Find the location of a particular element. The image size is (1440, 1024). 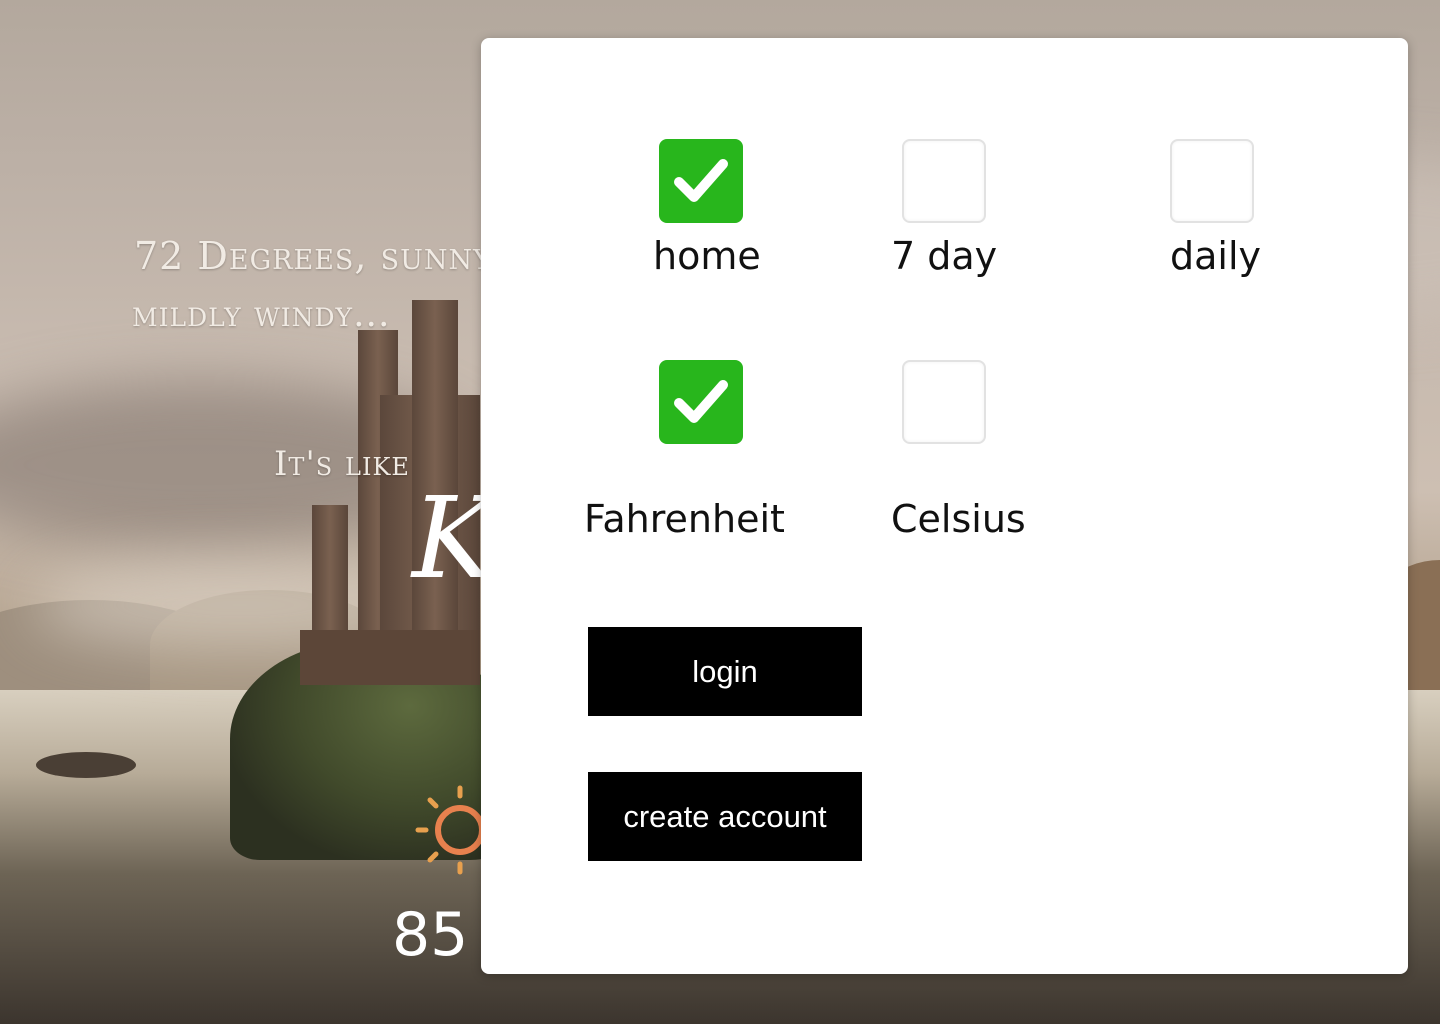

temperature-value: 85 is located at coordinates (430, 935).